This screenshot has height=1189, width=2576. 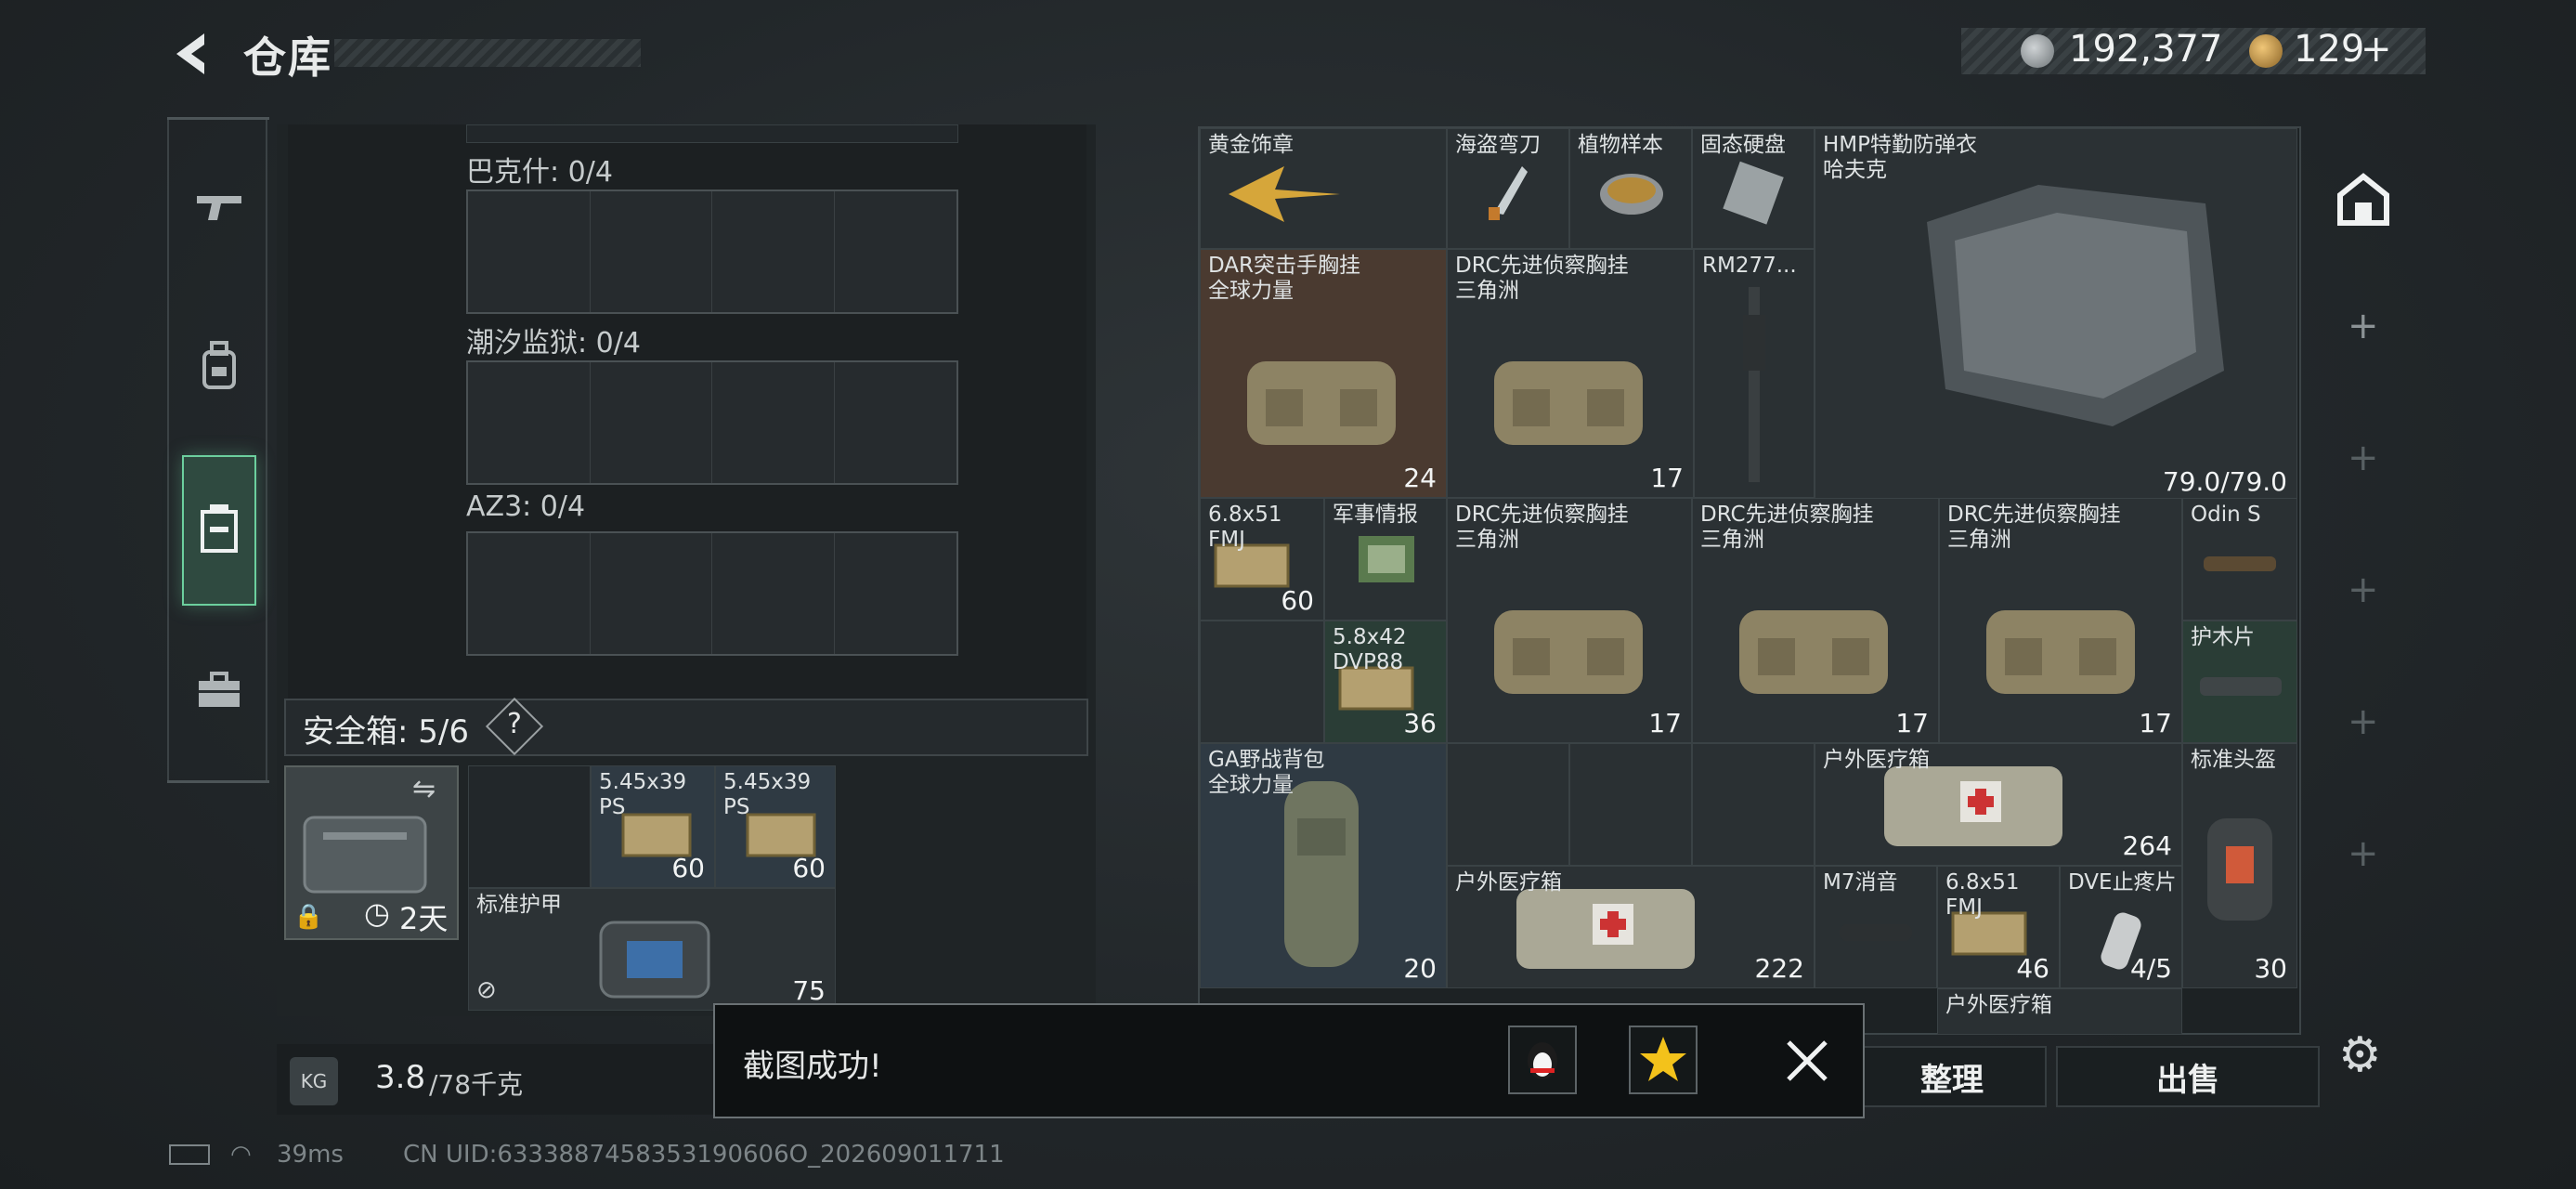 What do you see at coordinates (1324, 865) in the screenshot?
I see `warehouse-item: GA野战背包 全球力量 20` at bounding box center [1324, 865].